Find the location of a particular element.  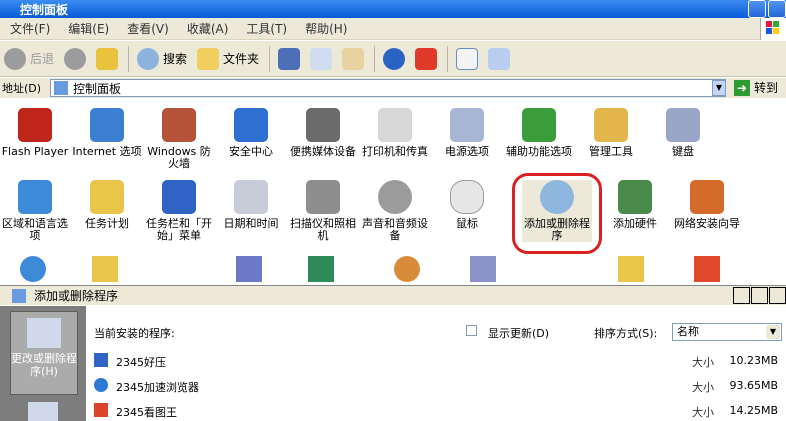

cp-item-flash: Flash Player is located at coordinates (35, 133).